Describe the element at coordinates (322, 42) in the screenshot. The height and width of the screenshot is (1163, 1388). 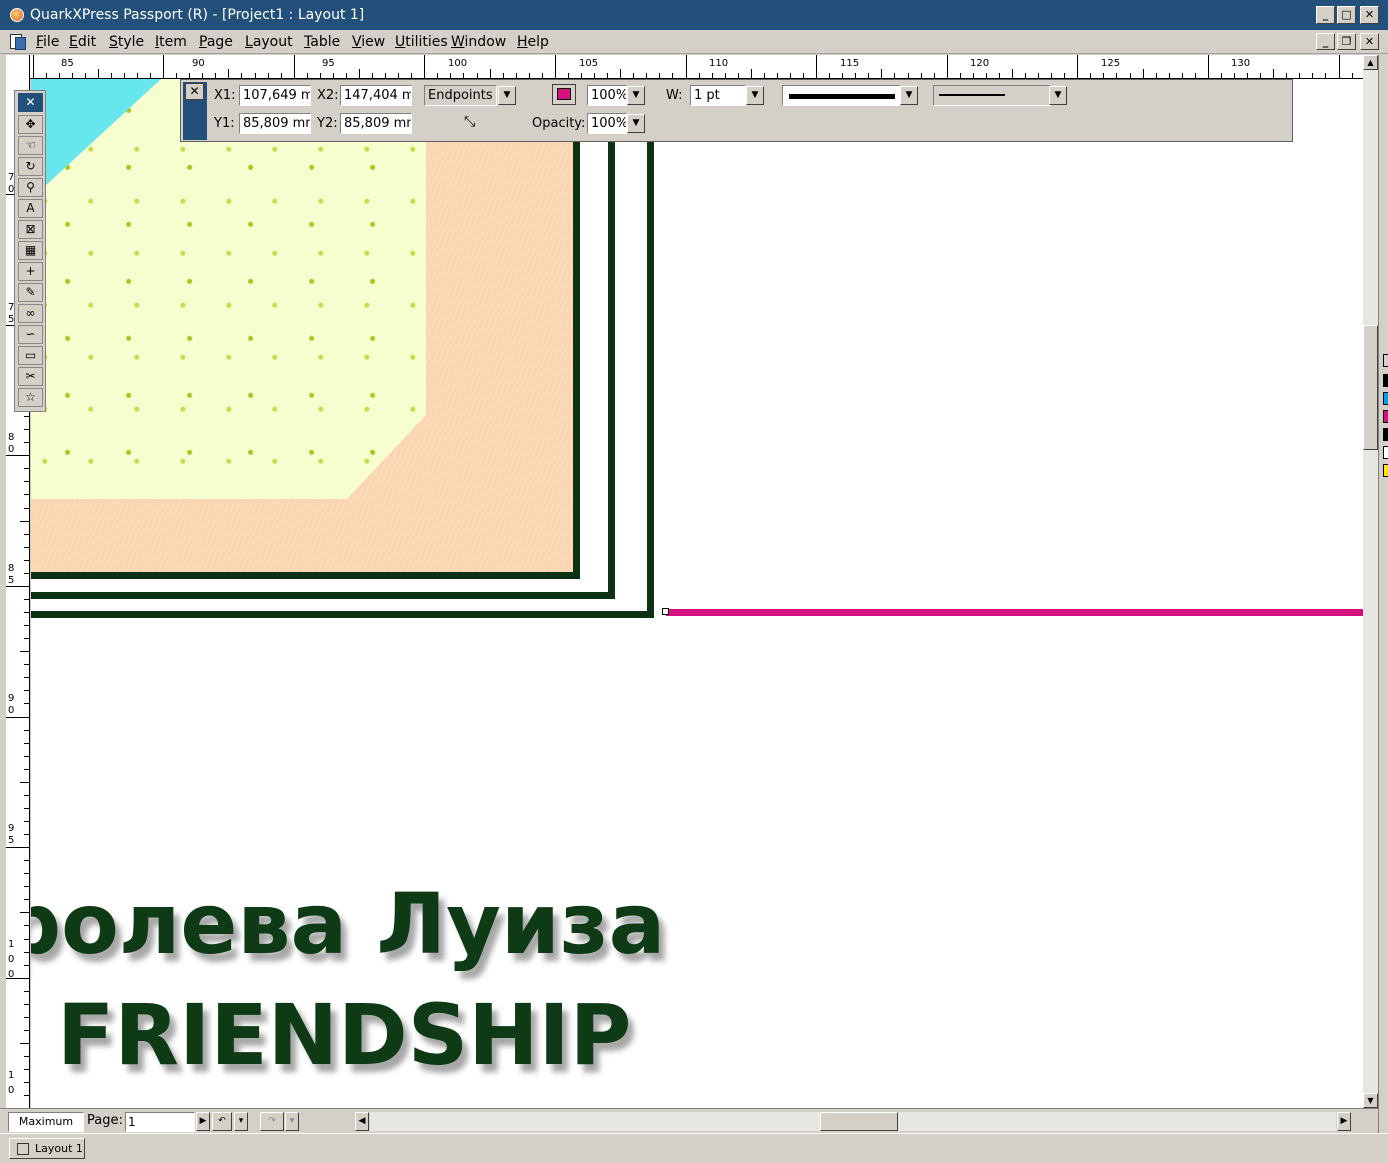
I see `menu-table: Table` at that location.